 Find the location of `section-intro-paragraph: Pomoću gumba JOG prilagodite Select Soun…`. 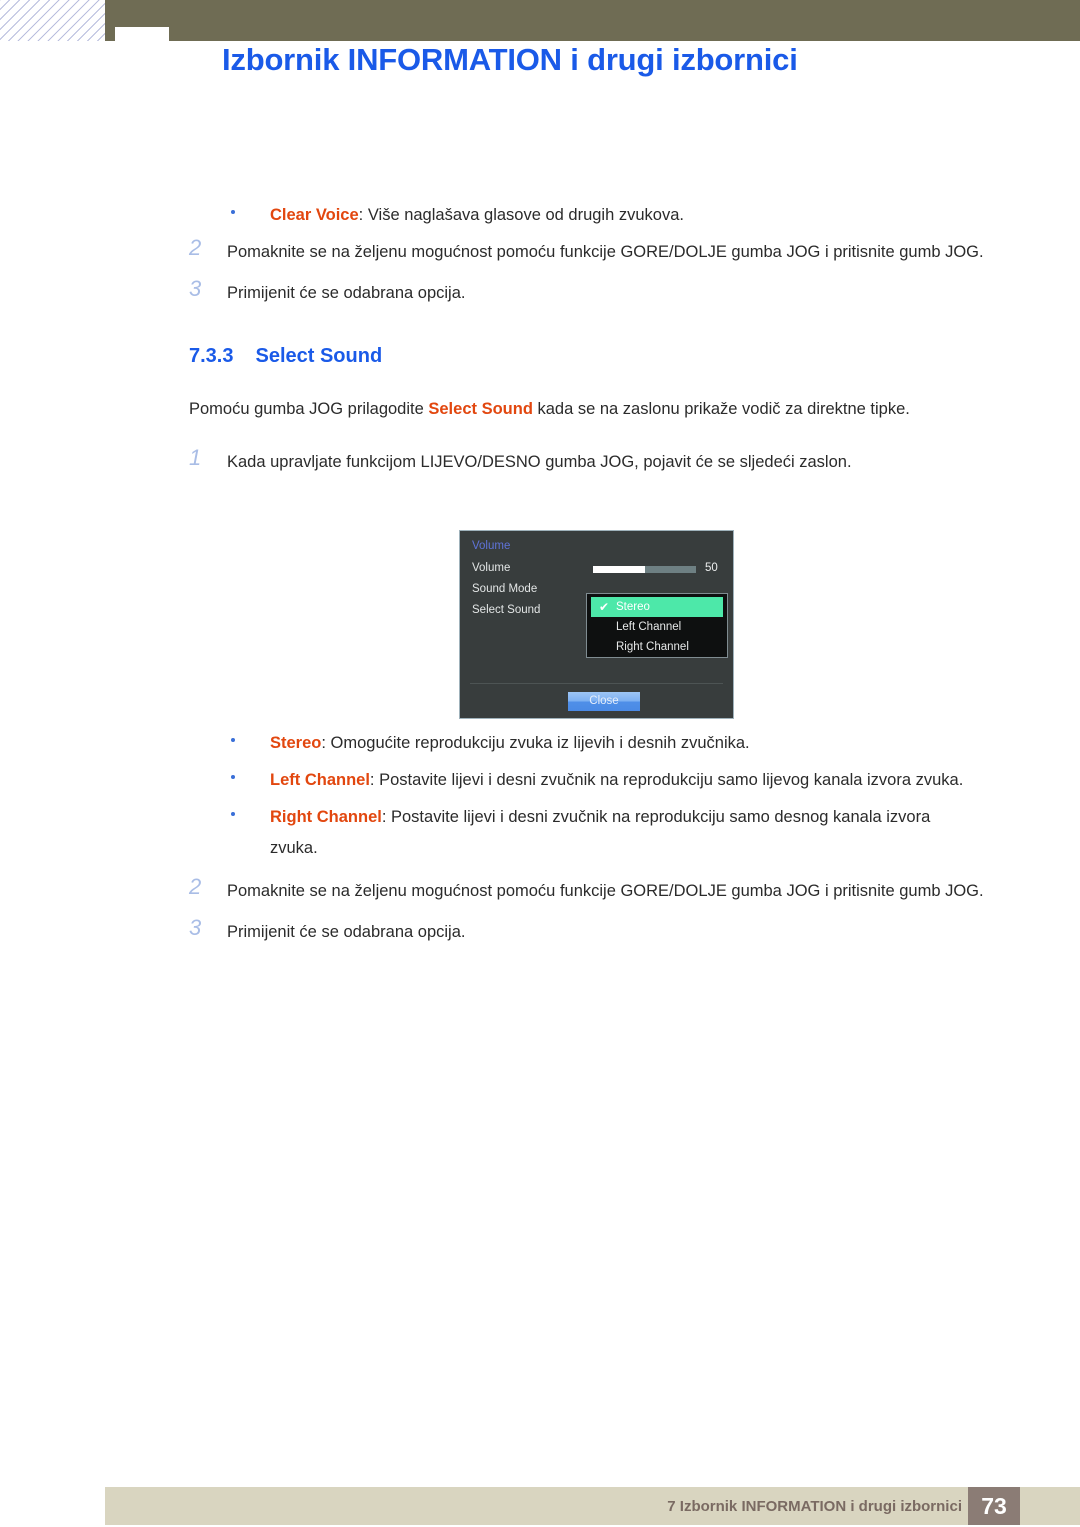

section-intro-paragraph: Pomoću gumba JOG prilagodite Select Soun… is located at coordinates (540, 409).